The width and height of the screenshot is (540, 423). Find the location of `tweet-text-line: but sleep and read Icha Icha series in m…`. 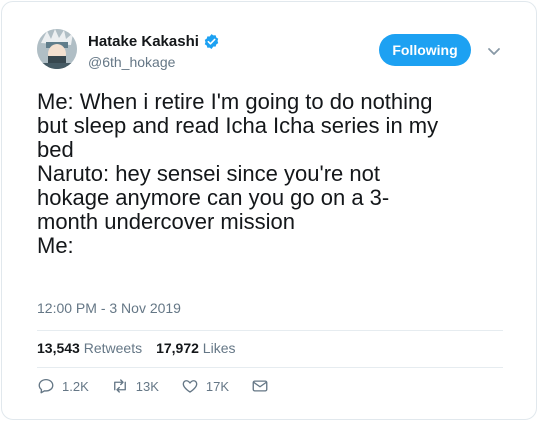

tweet-text-line: but sleep and read Icha Icha series in m… is located at coordinates (238, 125).